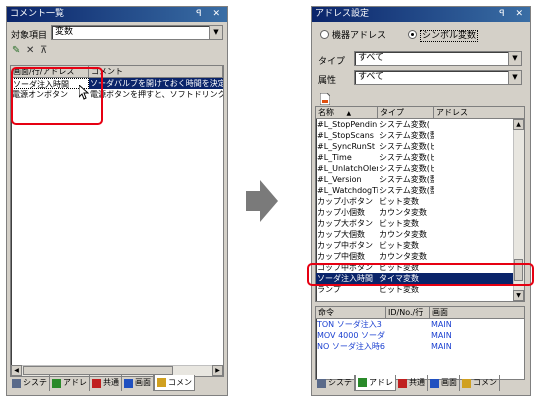 The width and height of the screenshot is (540, 404). I want to click on row-name: #L_WatchdogTi, so click(347, 190).